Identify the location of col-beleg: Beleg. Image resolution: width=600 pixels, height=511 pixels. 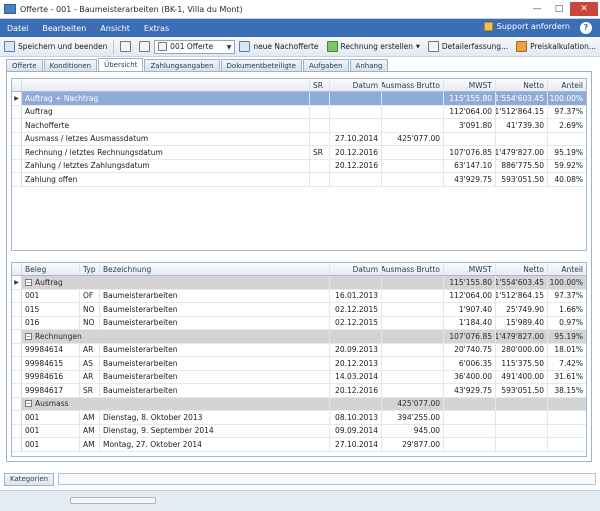
(51, 269).